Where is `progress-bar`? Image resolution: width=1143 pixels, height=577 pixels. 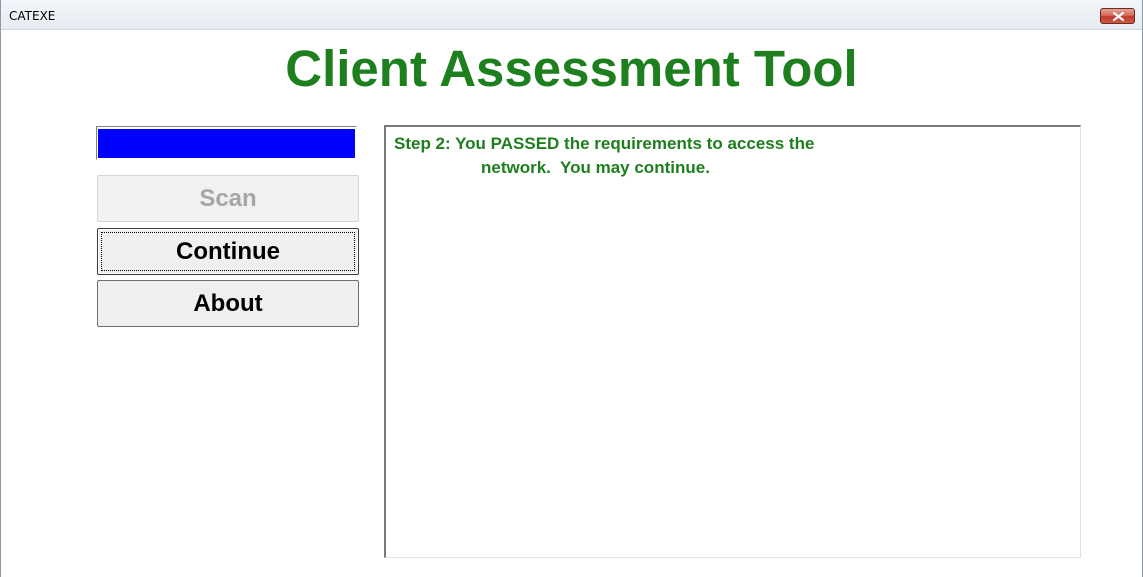 progress-bar is located at coordinates (226, 143).